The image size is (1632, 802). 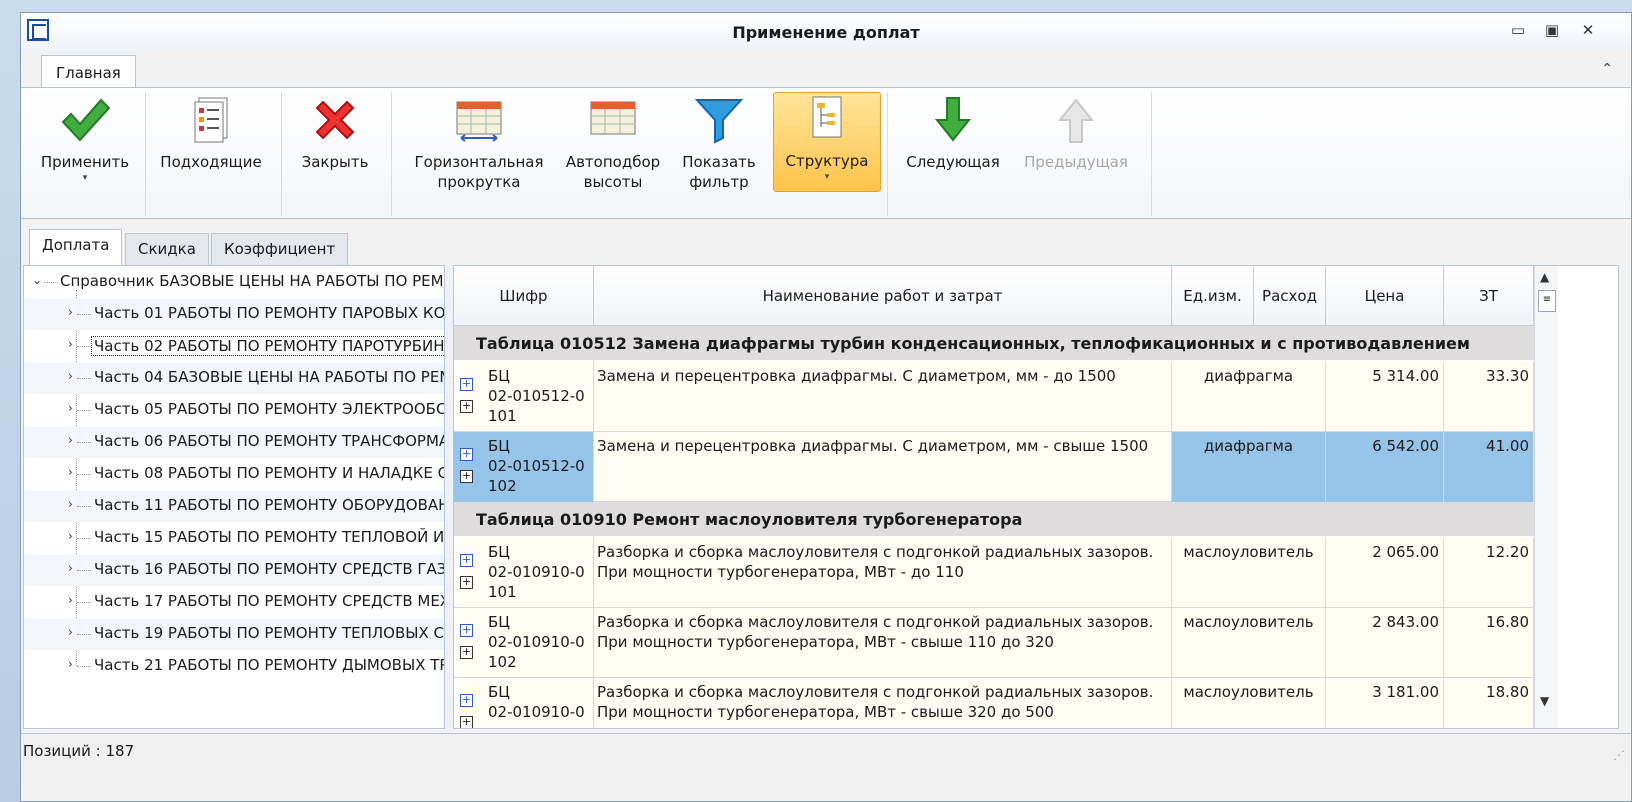 What do you see at coordinates (88, 71) in the screenshot?
I see `ribbon-tab-main: Главная` at bounding box center [88, 71].